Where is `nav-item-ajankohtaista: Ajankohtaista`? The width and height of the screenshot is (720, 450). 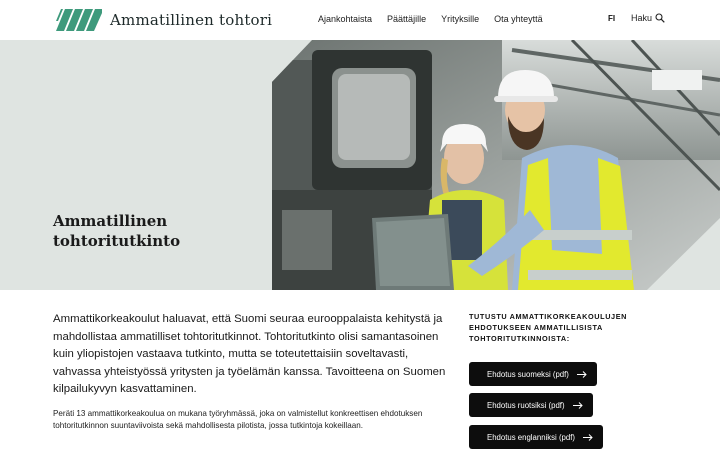 nav-item-ajankohtaista: Ajankohtaista is located at coordinates (345, 19).